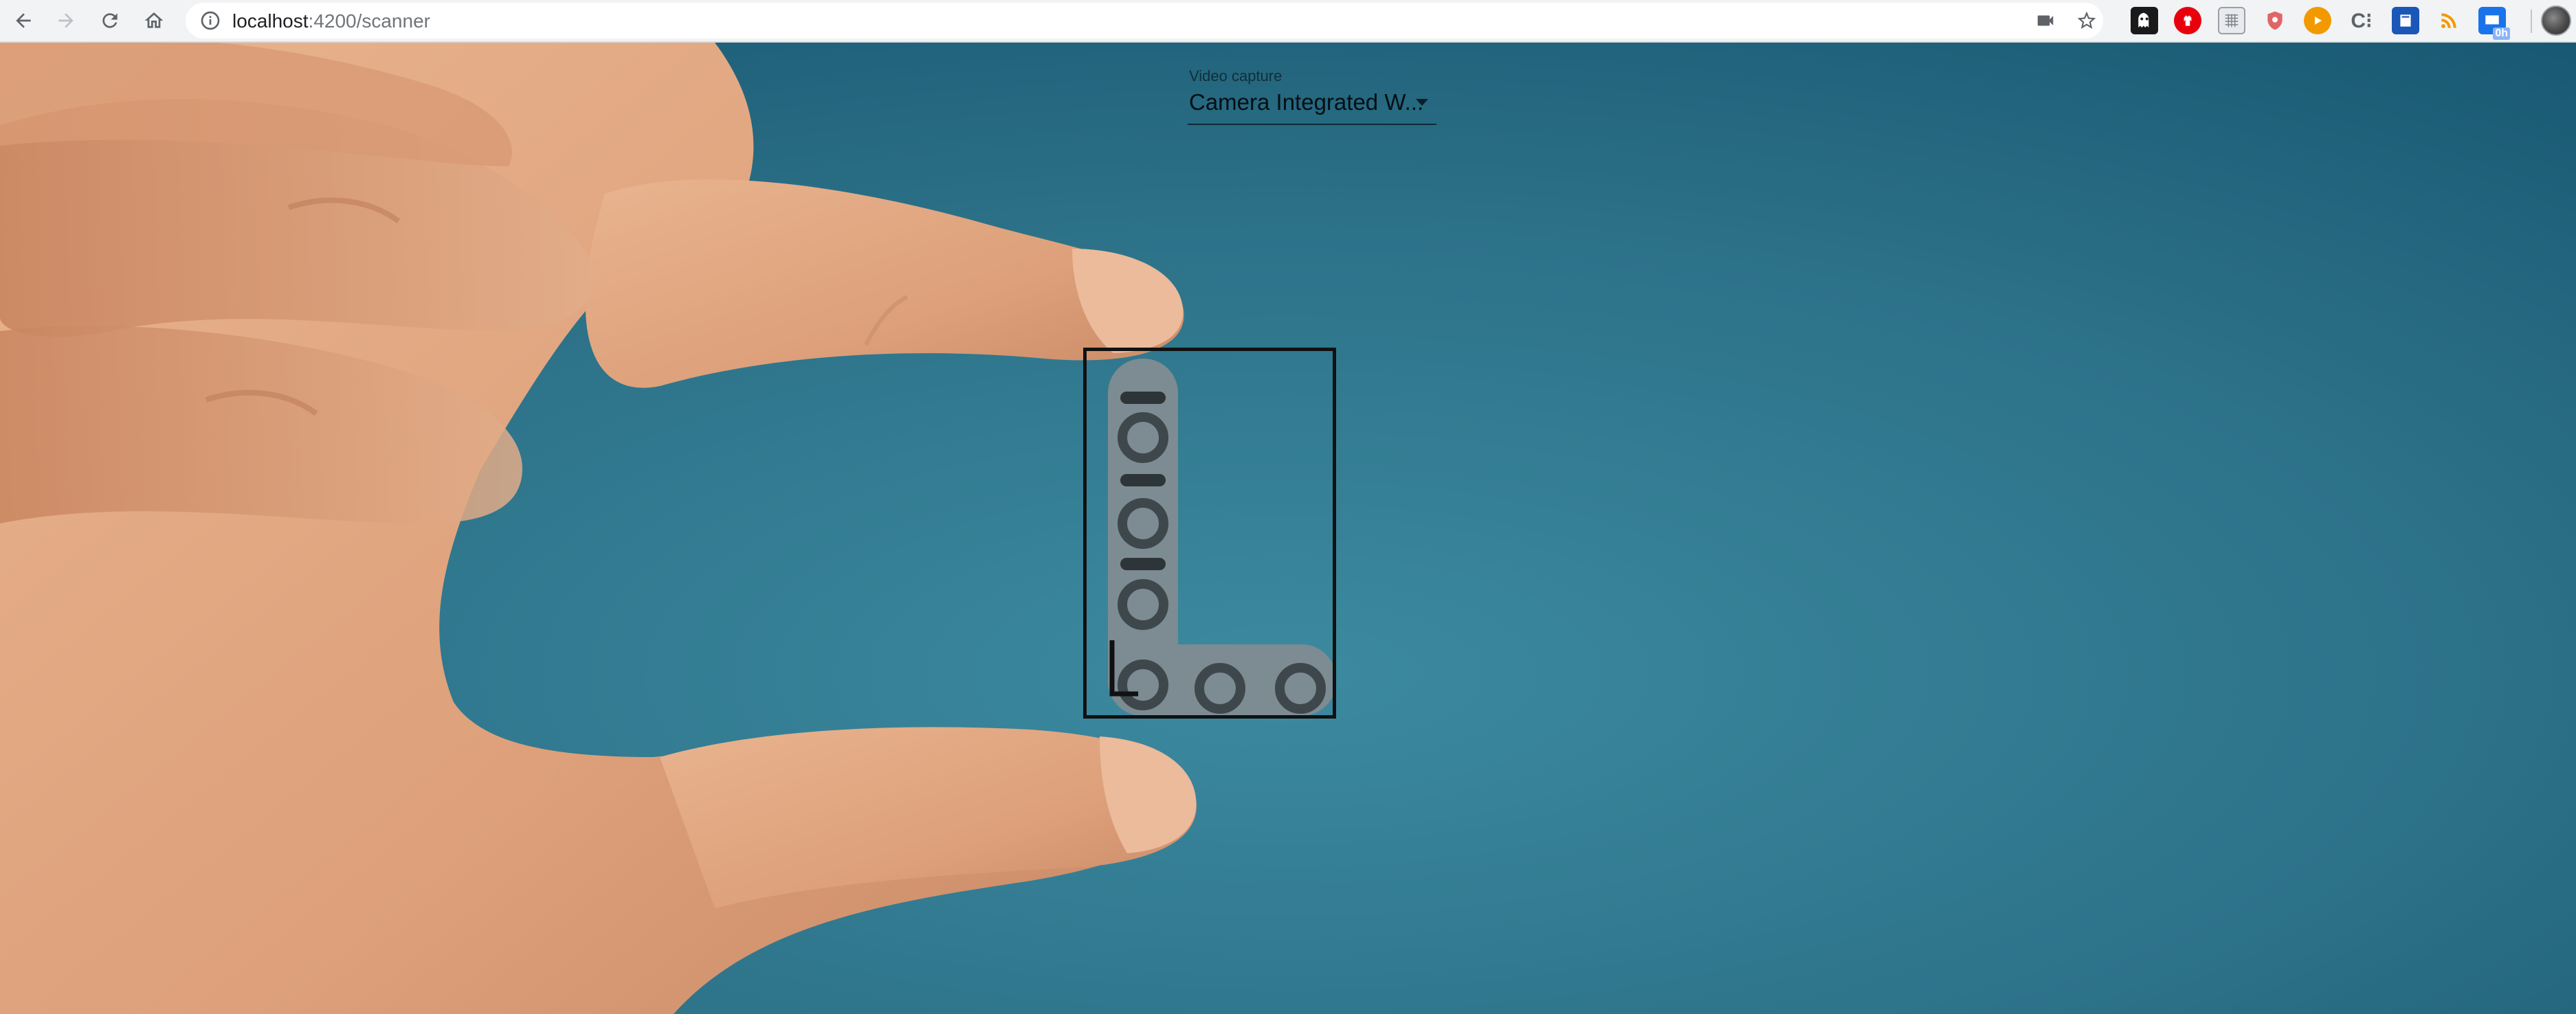 The width and height of the screenshot is (2576, 1014). Describe the element at coordinates (2449, 21) in the screenshot. I see `rss-icon` at that location.